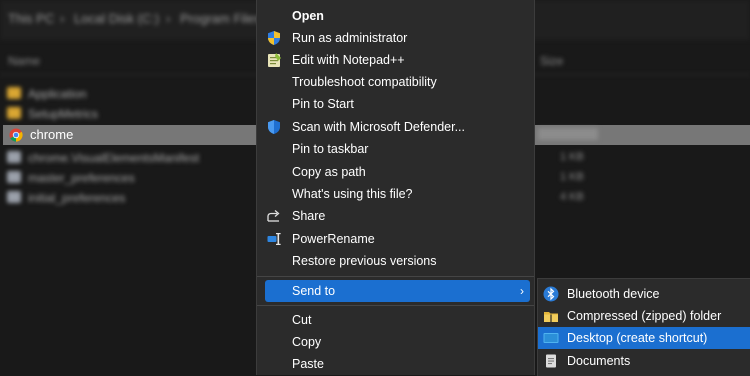  I want to click on menu-item-pin-to-start: Pin to Start, so click(395, 104).